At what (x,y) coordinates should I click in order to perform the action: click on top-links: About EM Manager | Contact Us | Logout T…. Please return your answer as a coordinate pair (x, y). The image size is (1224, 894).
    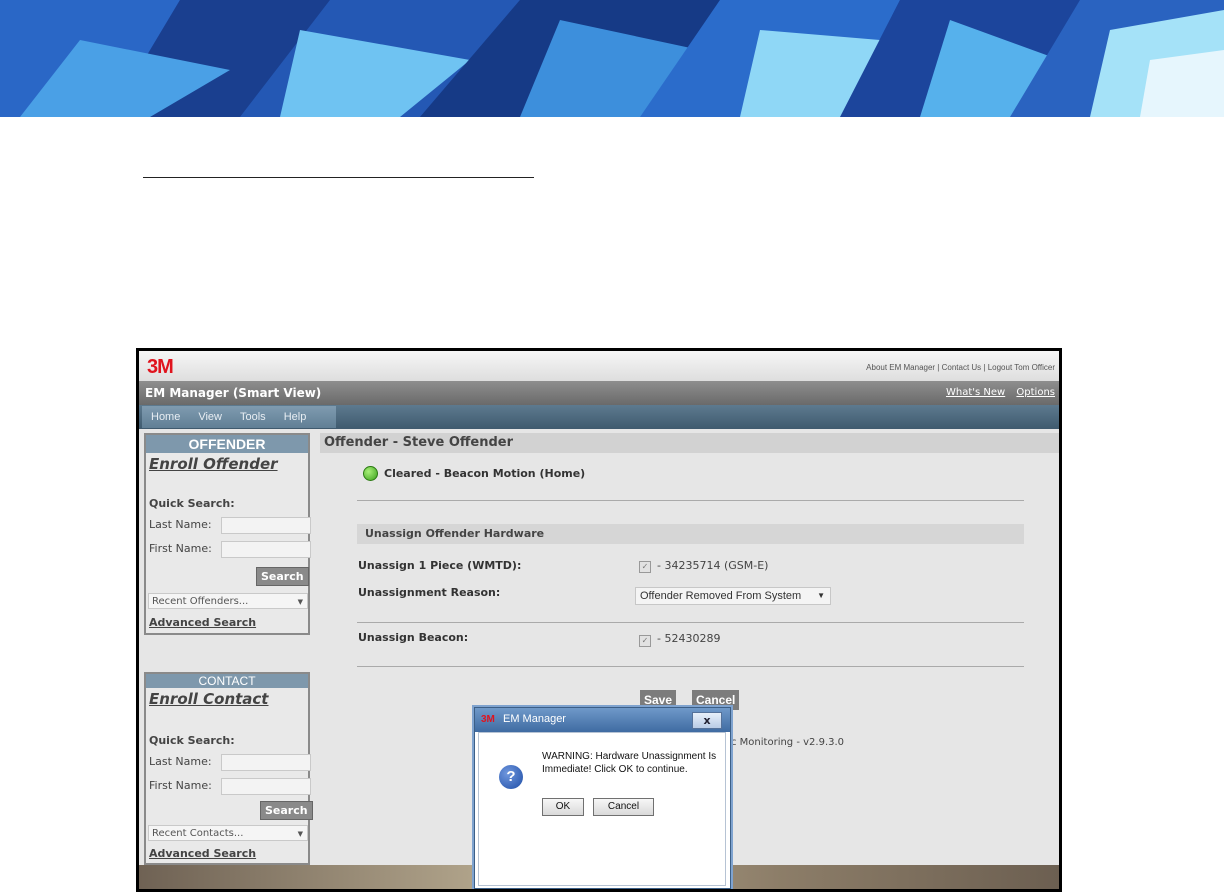
    Looking at the image, I should click on (960, 367).